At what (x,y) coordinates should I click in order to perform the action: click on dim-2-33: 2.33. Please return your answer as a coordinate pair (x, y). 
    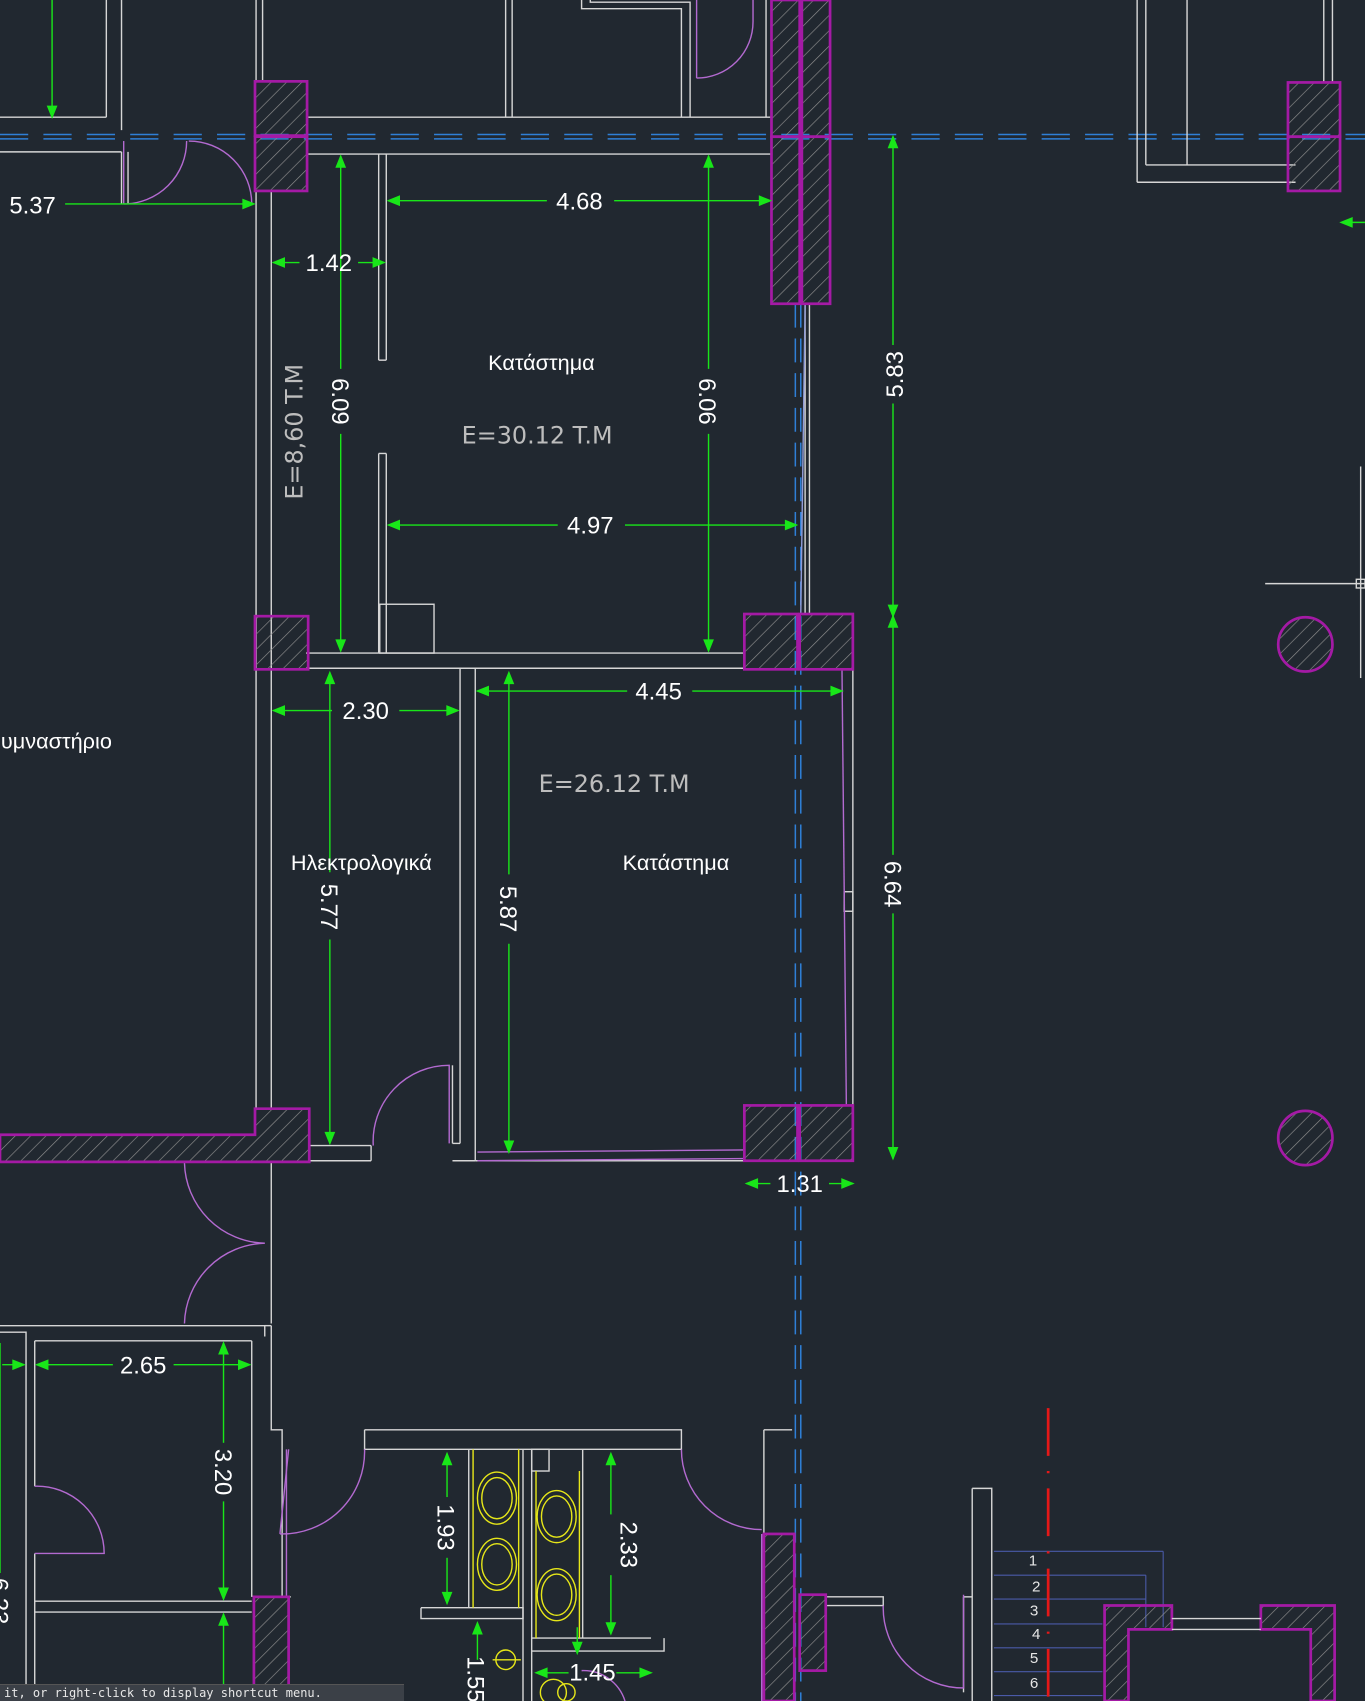
    Looking at the image, I should click on (628, 1545).